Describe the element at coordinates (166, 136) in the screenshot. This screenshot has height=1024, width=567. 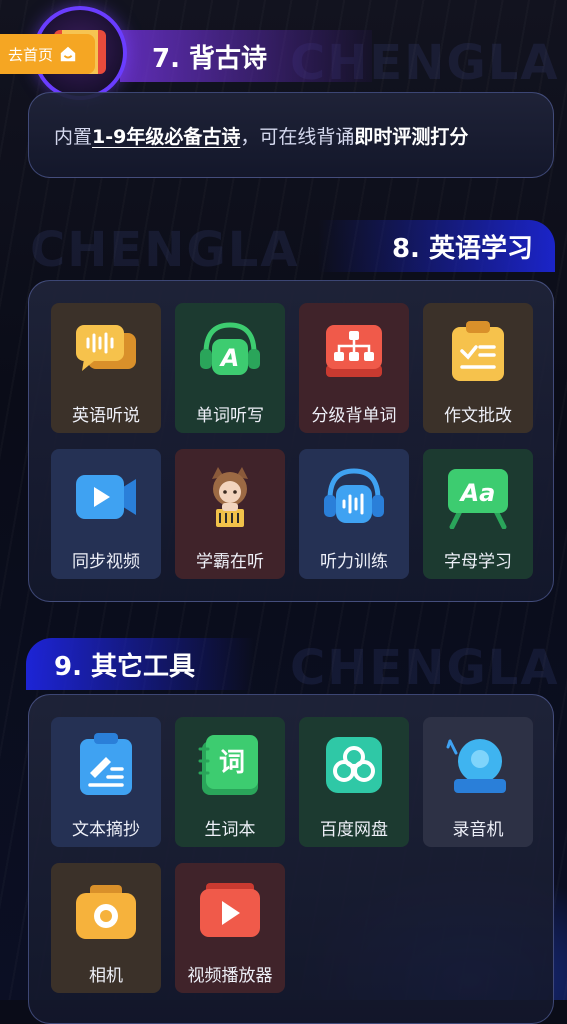
I see `desc-underlined-text: 1-9年级必备古诗` at that location.